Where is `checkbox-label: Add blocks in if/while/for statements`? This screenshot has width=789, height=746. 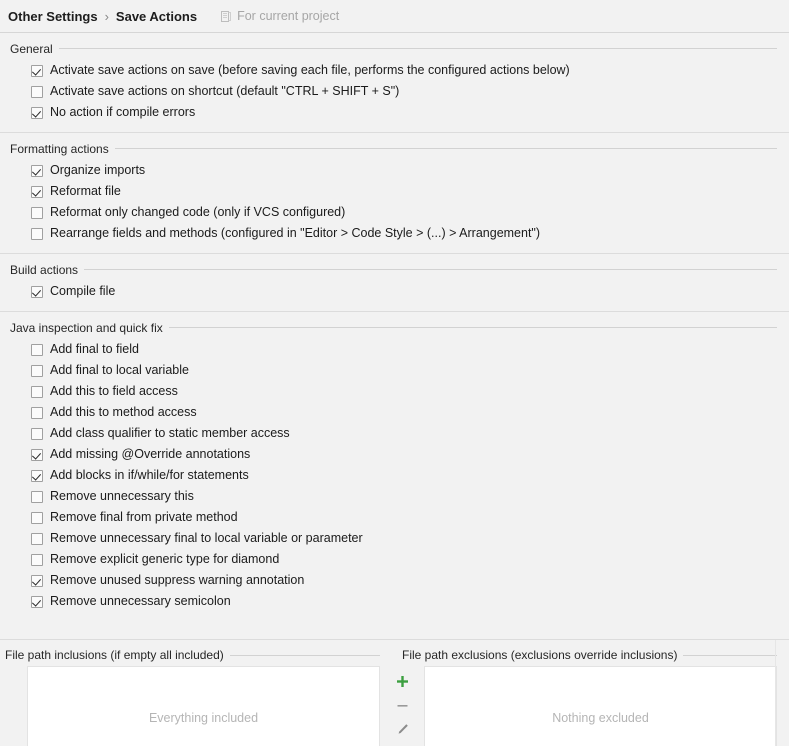
checkbox-label: Add blocks in if/while/for statements is located at coordinates (149, 475).